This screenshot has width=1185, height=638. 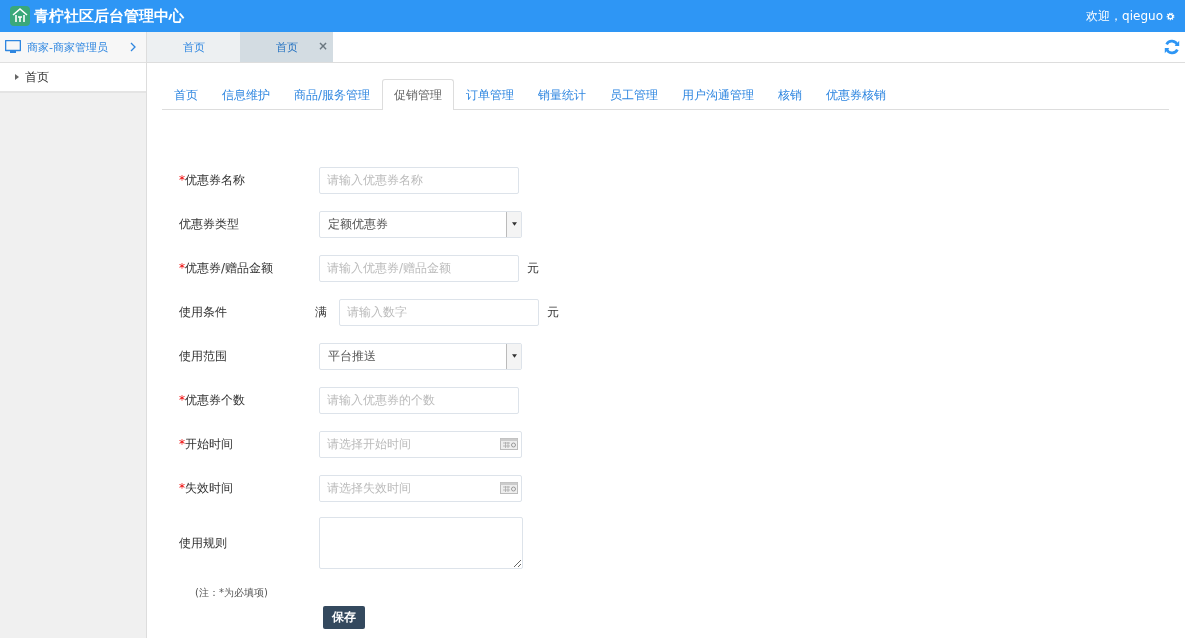 I want to click on nav-tab: 商品/服务管理, so click(x=332, y=94).